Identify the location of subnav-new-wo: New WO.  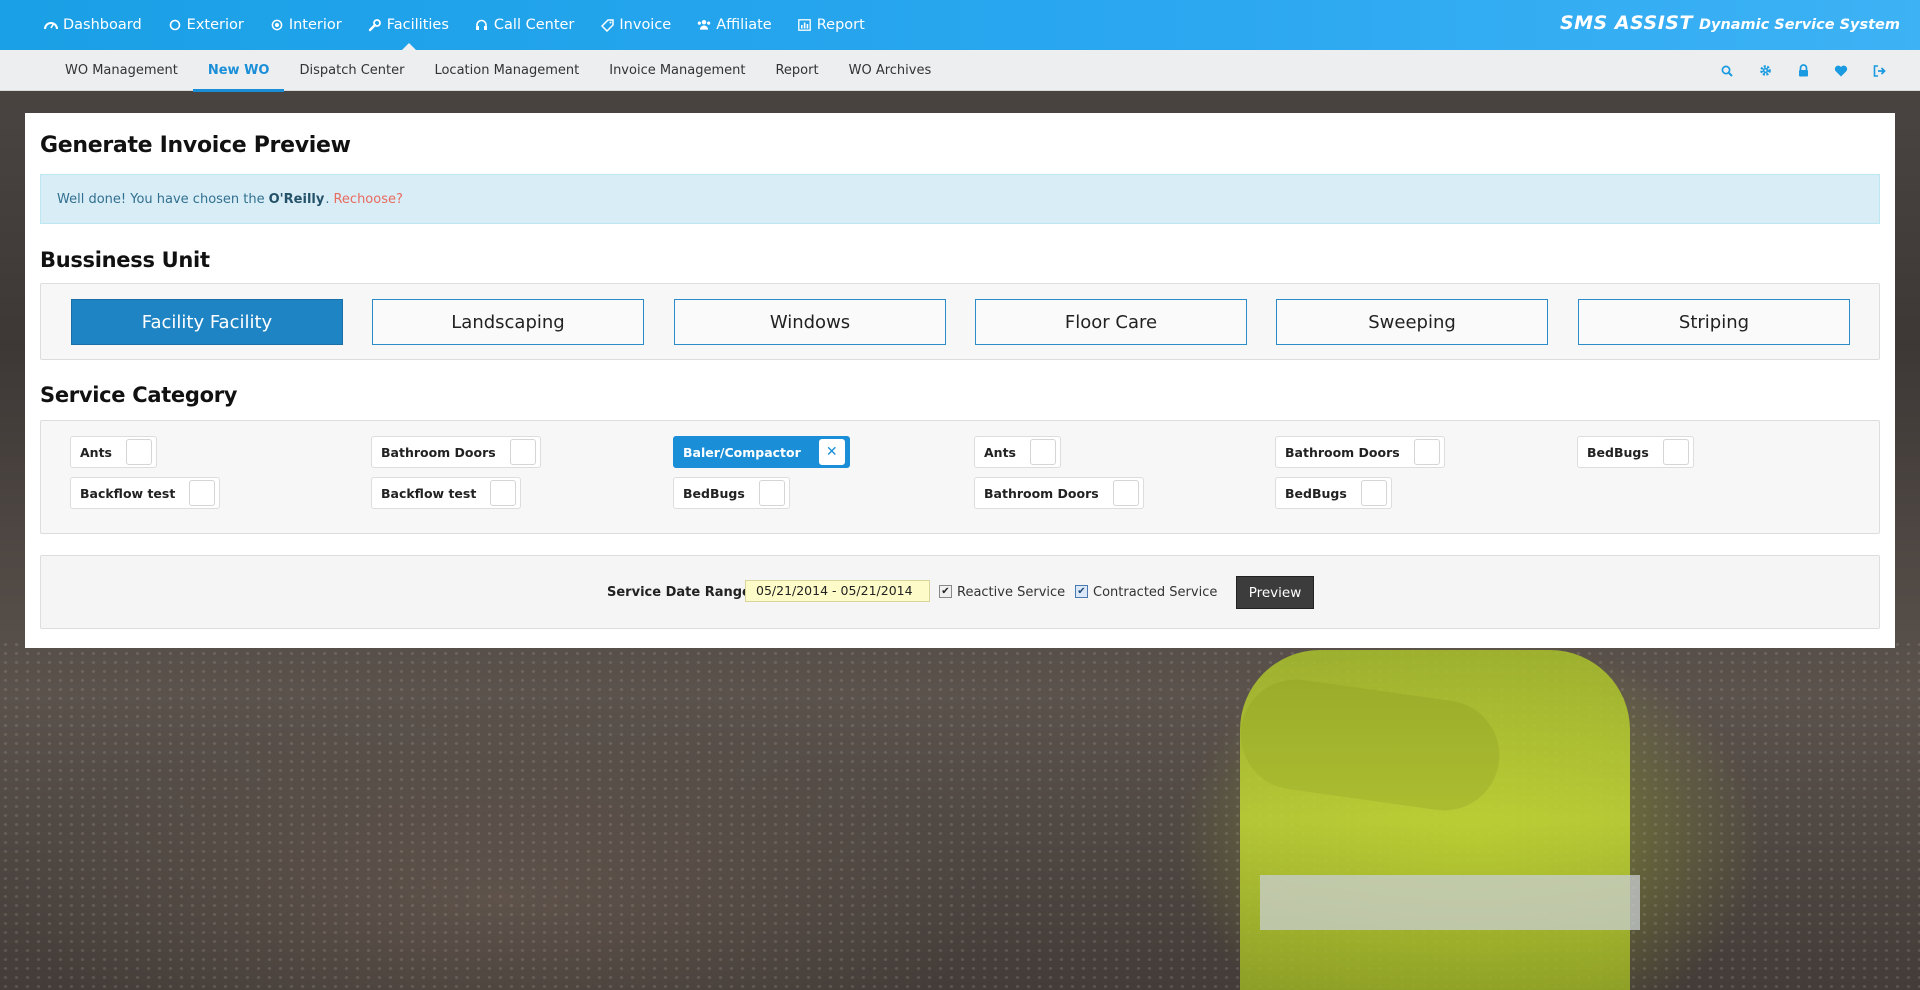
(238, 71).